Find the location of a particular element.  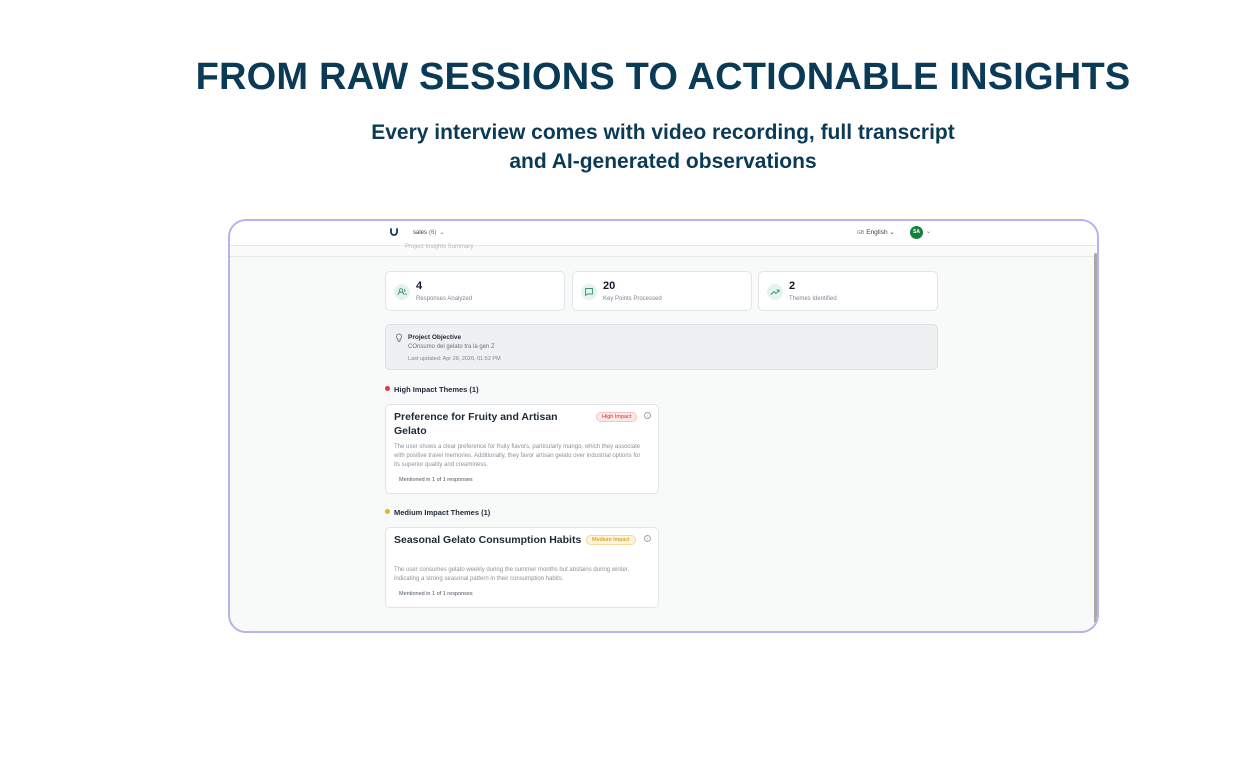

language-label: English is located at coordinates (877, 232).